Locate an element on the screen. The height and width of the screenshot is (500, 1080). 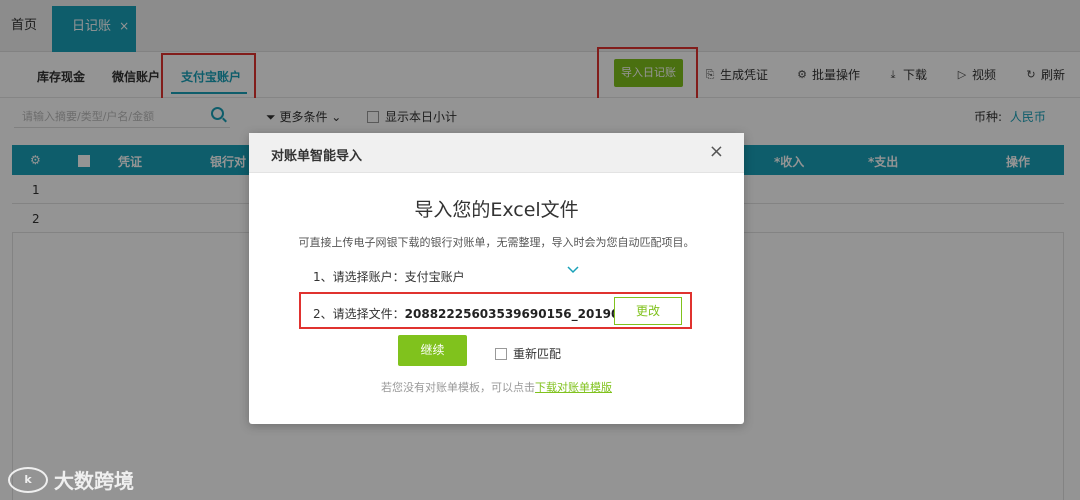
continue-button: 继续 is located at coordinates (432, 350).